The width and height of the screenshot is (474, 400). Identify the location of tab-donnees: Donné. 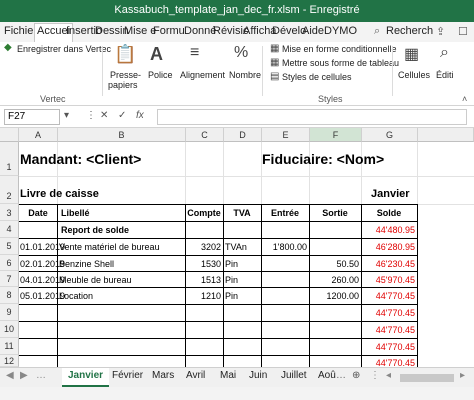
(200, 31).